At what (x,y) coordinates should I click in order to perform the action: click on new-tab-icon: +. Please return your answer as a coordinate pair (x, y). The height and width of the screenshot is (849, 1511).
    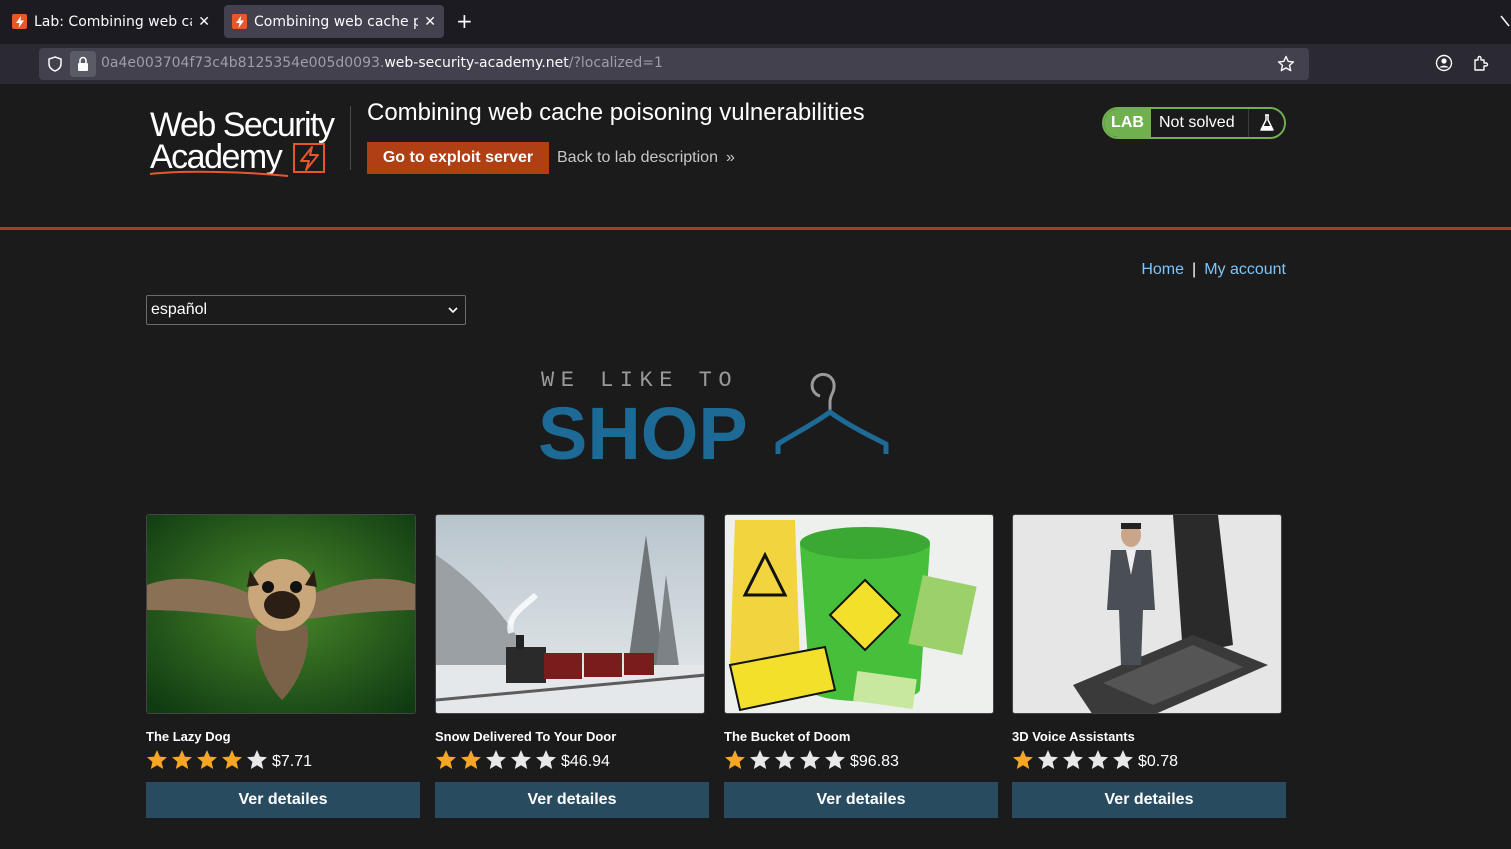
    Looking at the image, I should click on (464, 21).